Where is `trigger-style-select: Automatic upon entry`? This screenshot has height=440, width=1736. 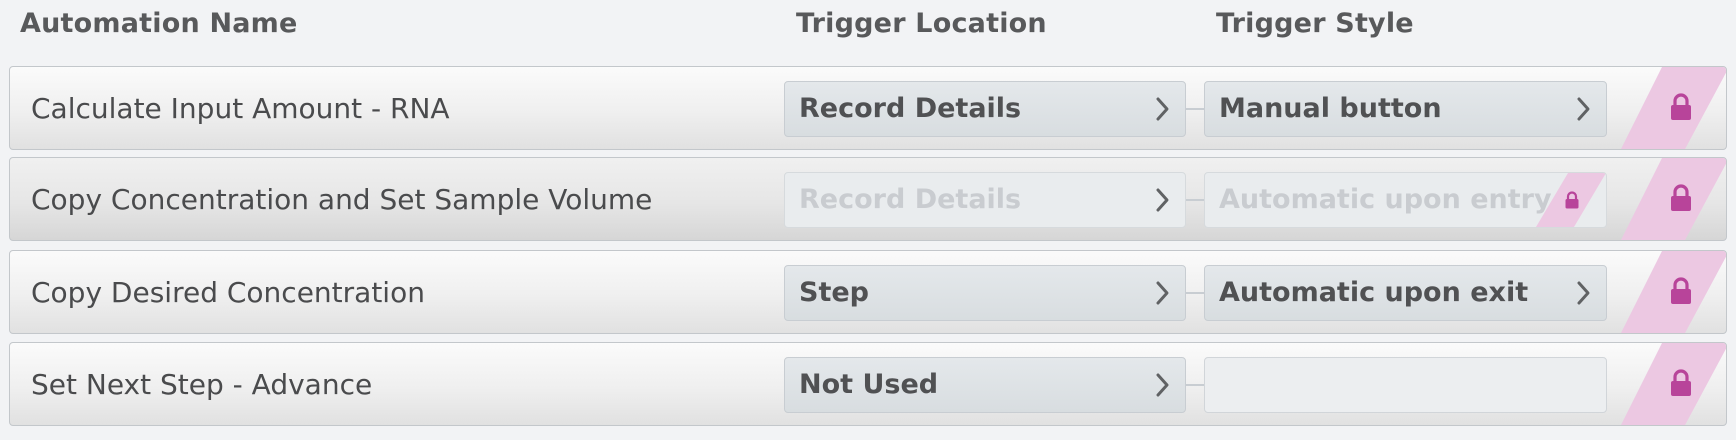 trigger-style-select: Automatic upon entry is located at coordinates (1405, 200).